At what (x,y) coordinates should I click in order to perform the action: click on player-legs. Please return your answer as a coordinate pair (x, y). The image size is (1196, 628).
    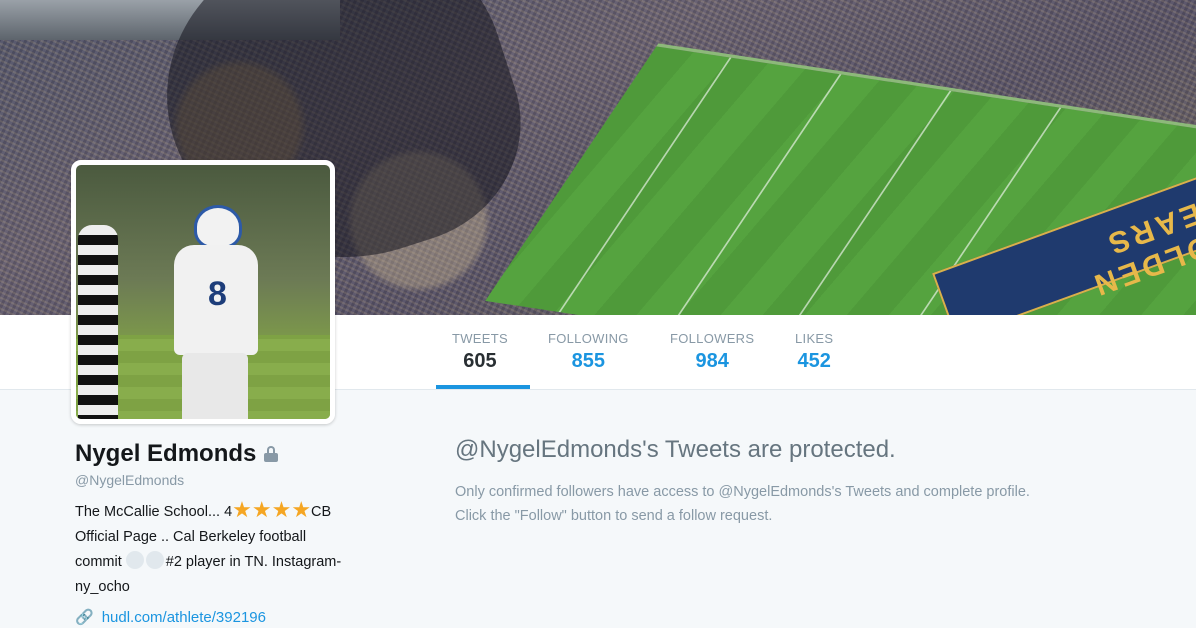
    Looking at the image, I should click on (215, 386).